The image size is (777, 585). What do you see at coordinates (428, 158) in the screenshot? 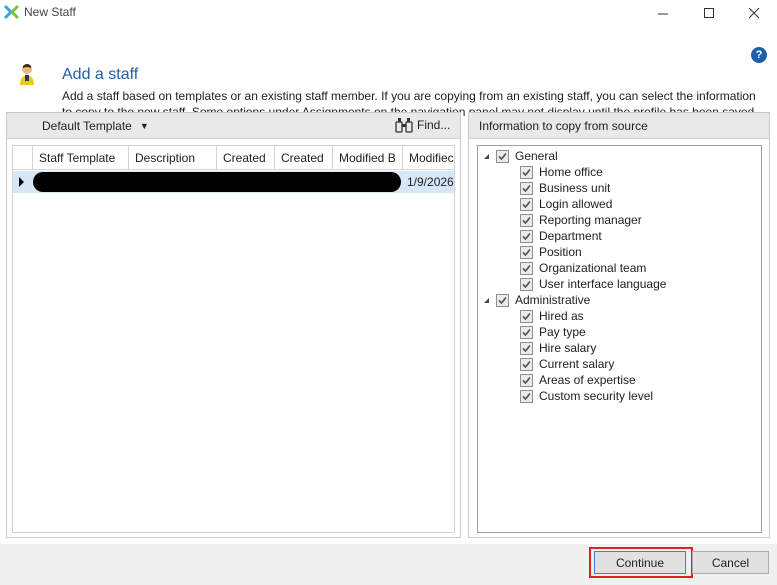
I see `column-header-modified: Modifiec` at bounding box center [428, 158].